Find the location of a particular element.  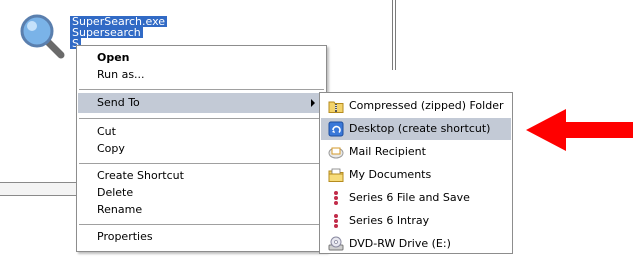

menu-item-label: Send To is located at coordinates (118, 102).